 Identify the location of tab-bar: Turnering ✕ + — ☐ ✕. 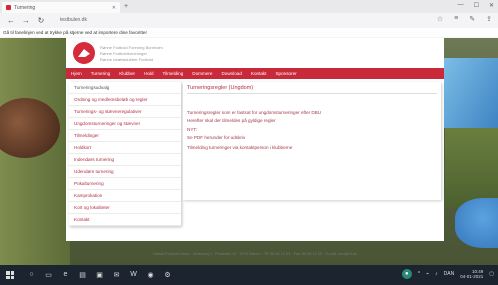
(249, 6).